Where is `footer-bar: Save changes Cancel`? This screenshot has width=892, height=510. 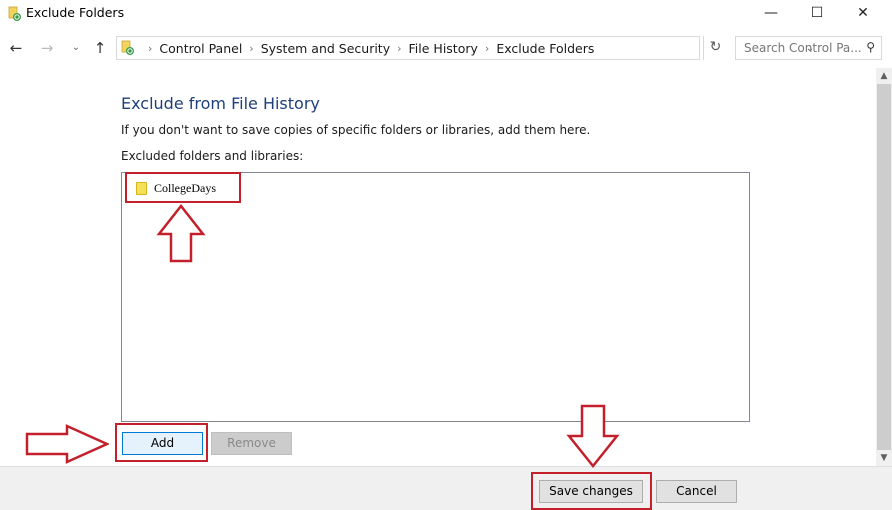
footer-bar: Save changes Cancel is located at coordinates (446, 488).